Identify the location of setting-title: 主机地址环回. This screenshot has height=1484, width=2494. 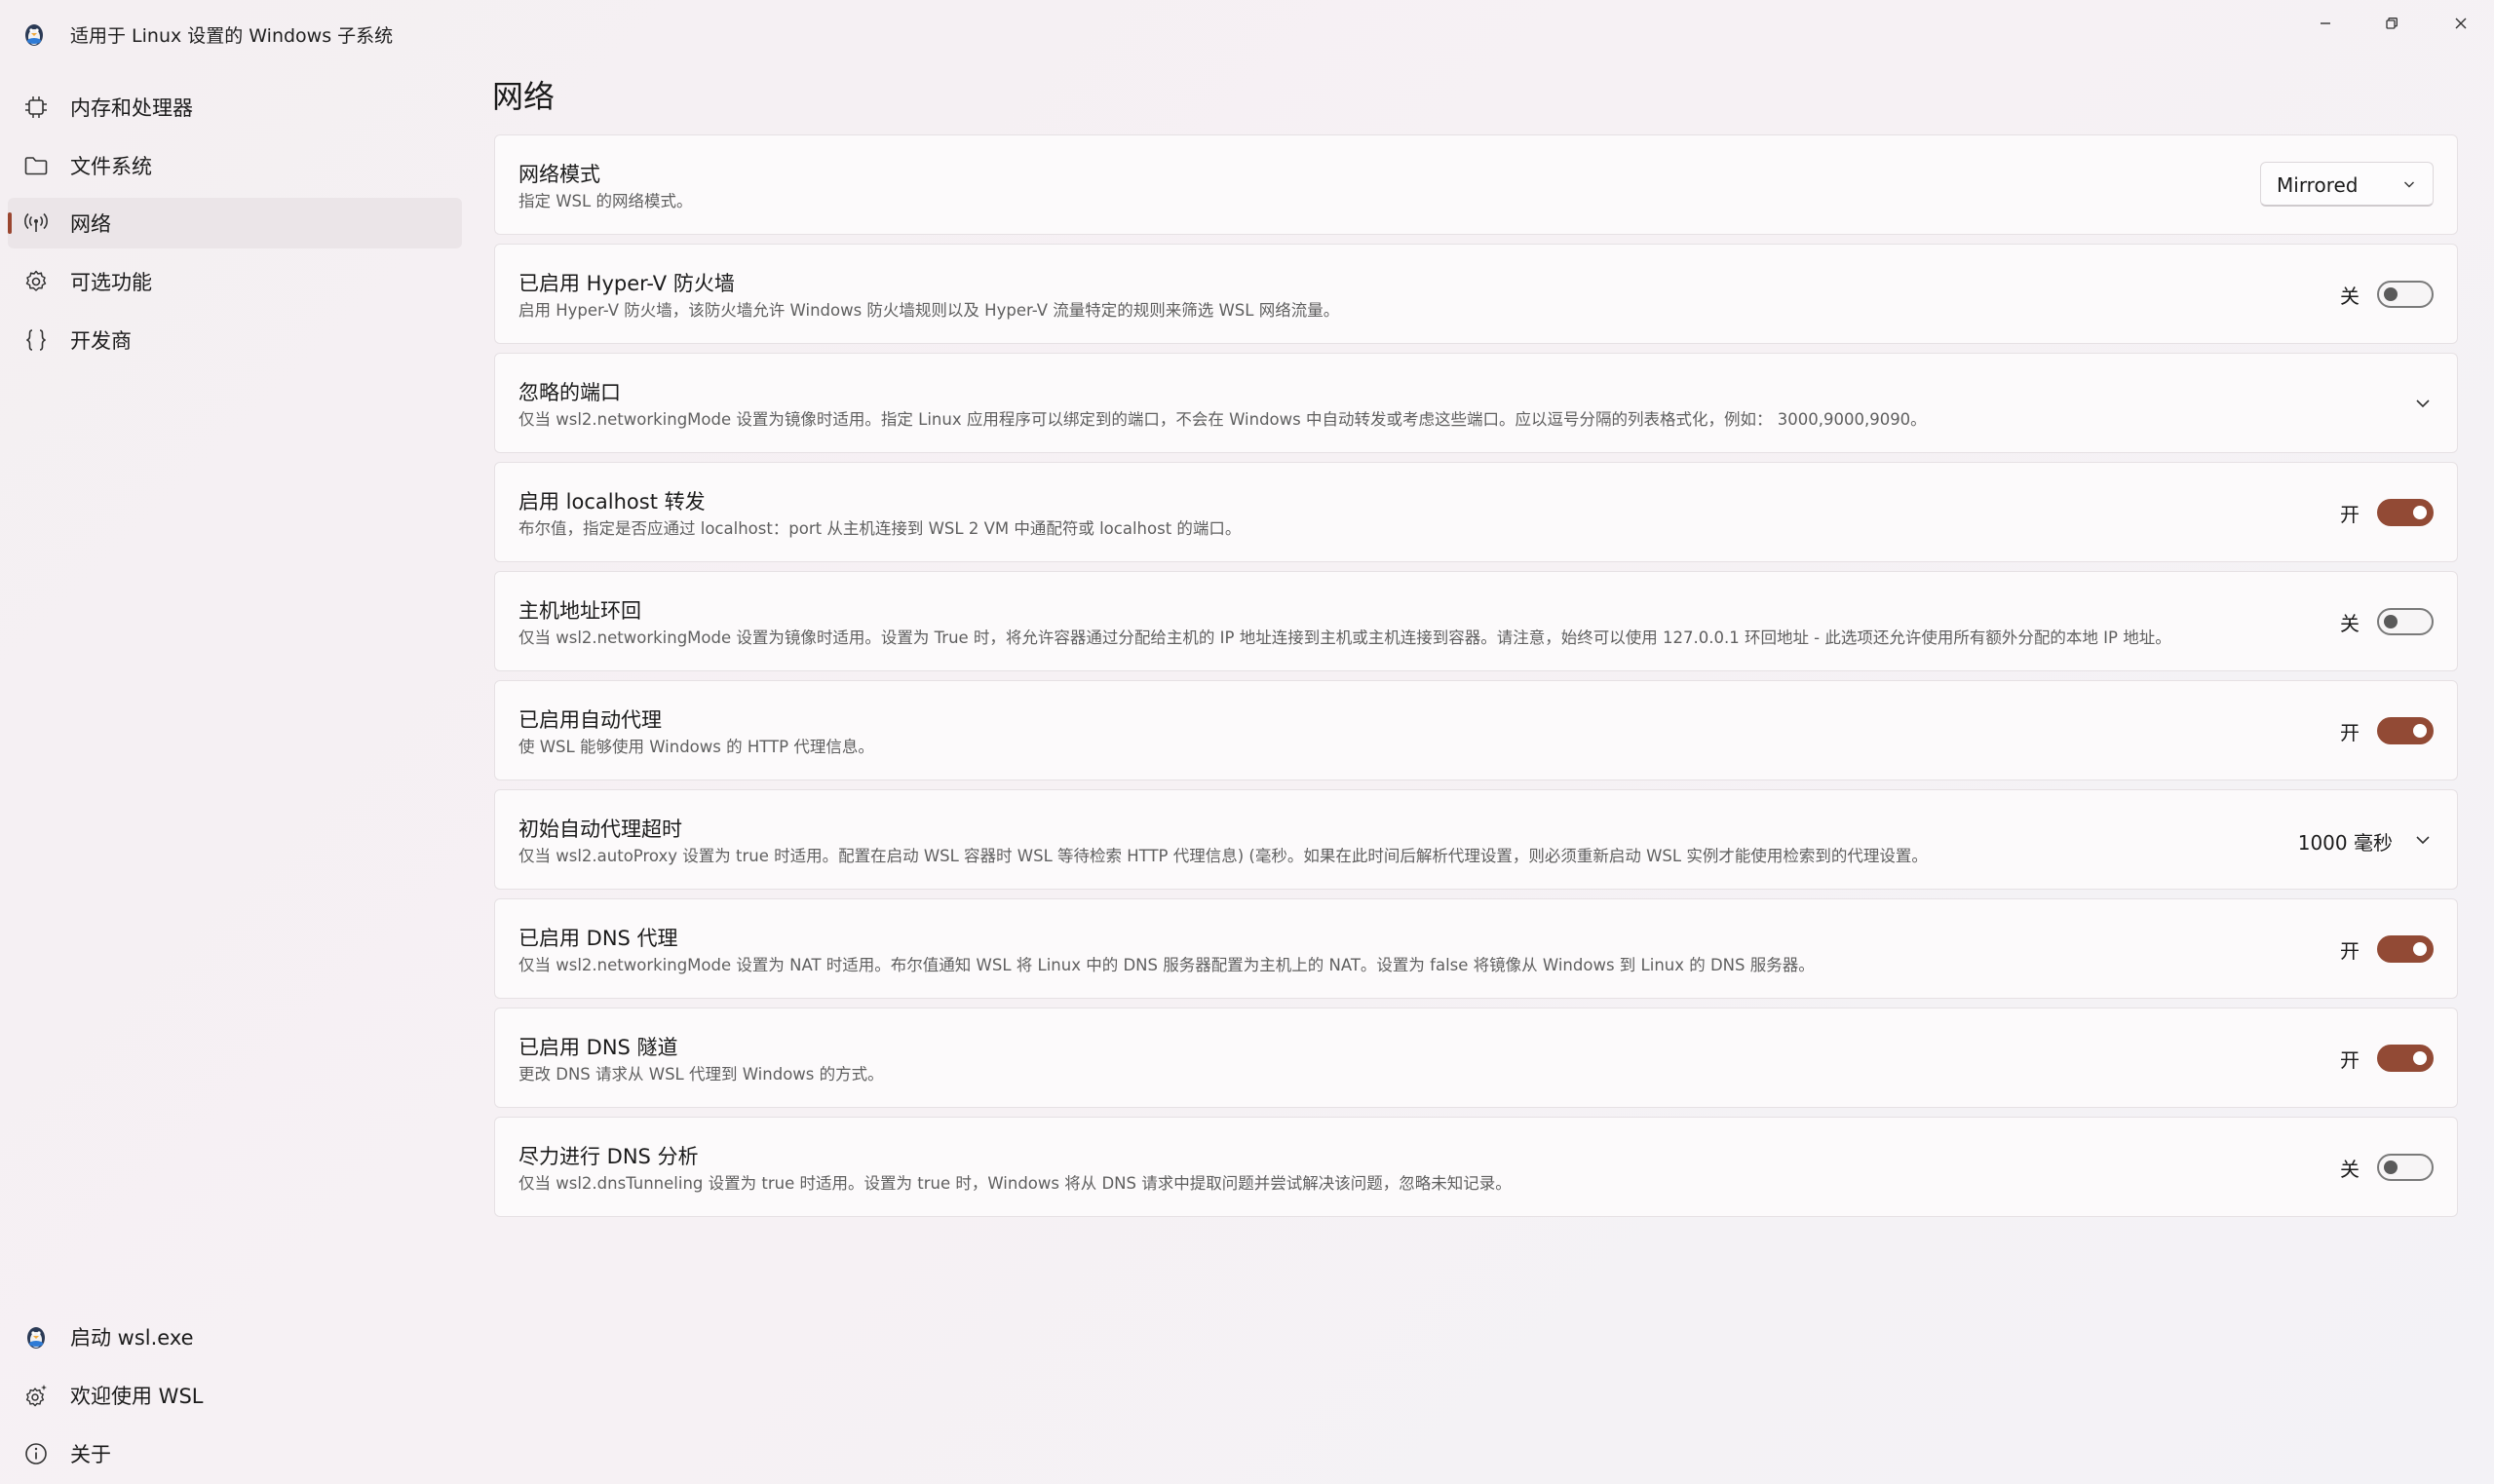
(579, 611).